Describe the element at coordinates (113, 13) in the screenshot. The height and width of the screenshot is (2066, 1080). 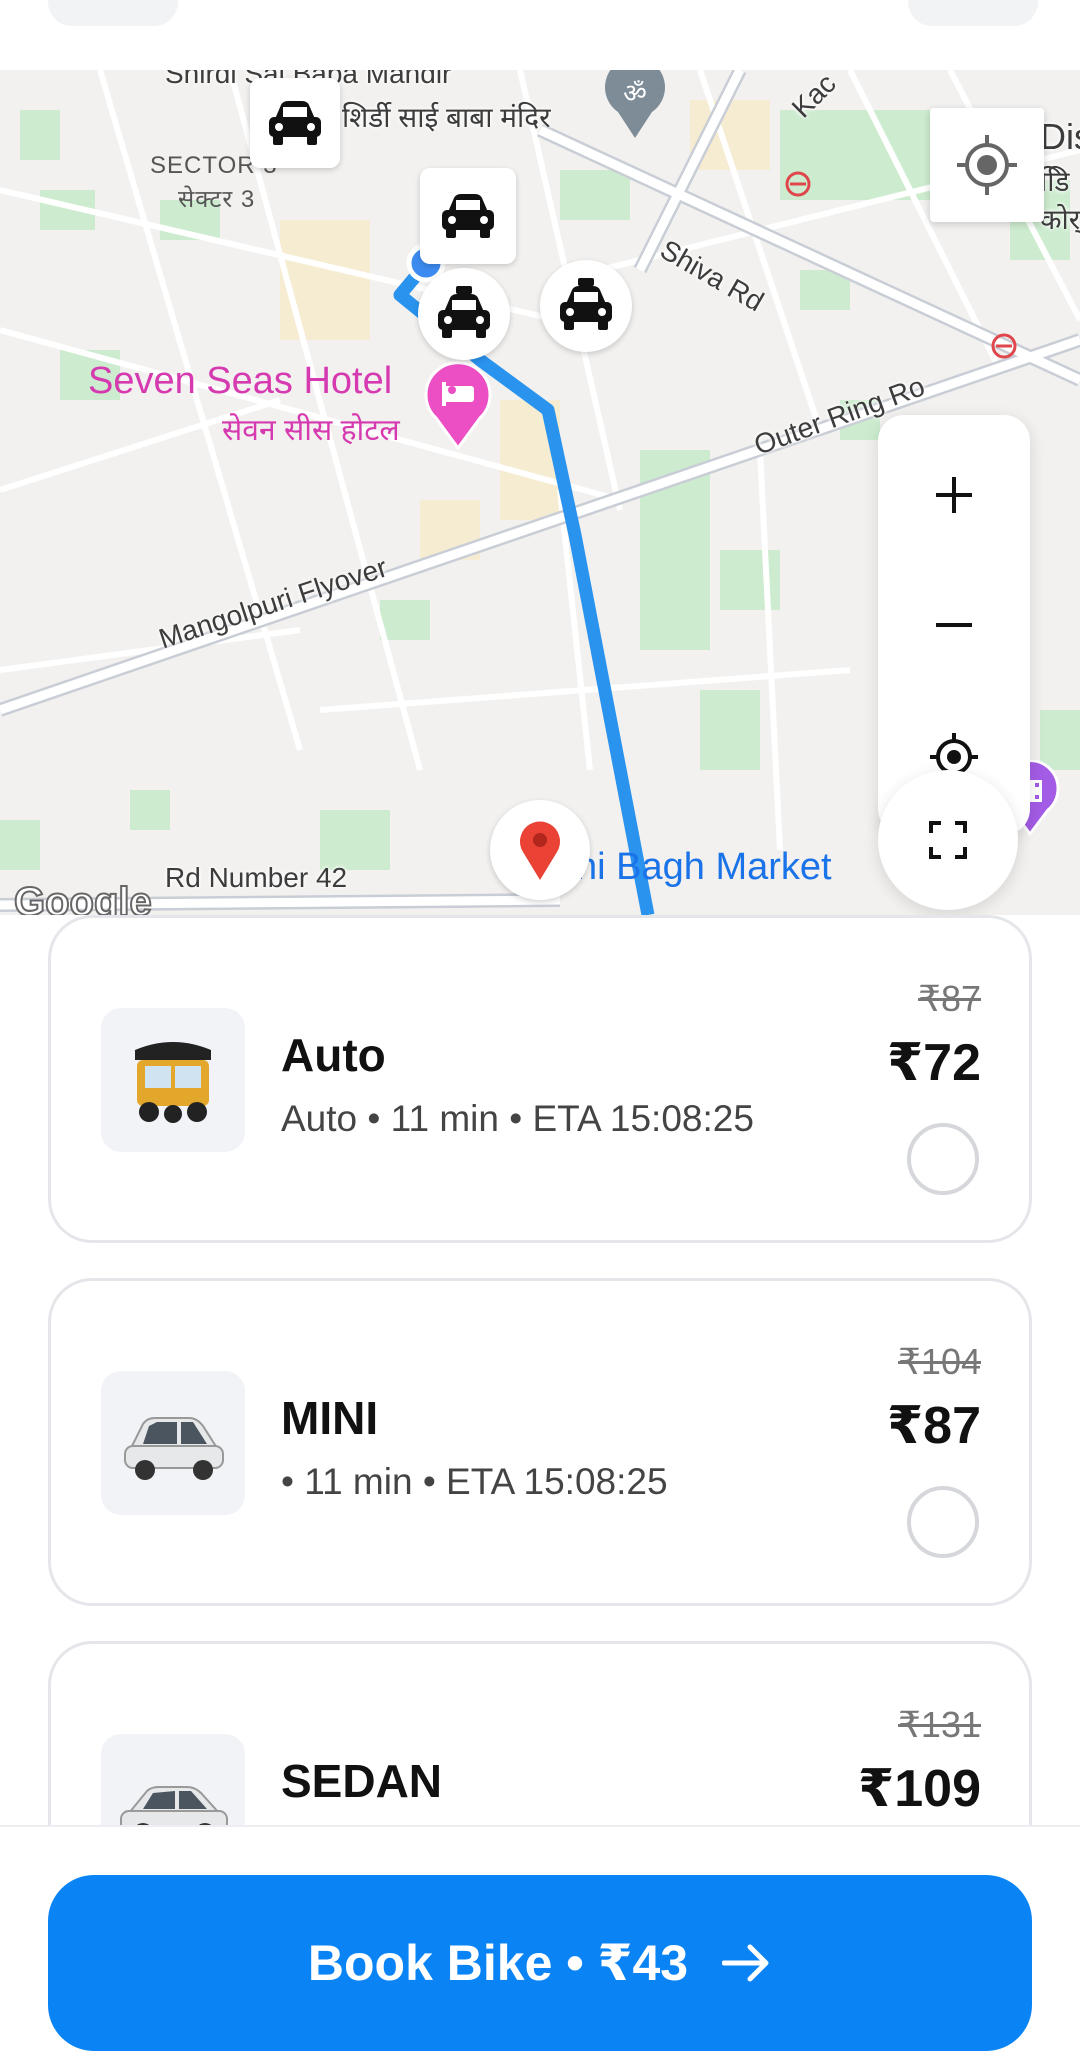
I see `back-button` at that location.